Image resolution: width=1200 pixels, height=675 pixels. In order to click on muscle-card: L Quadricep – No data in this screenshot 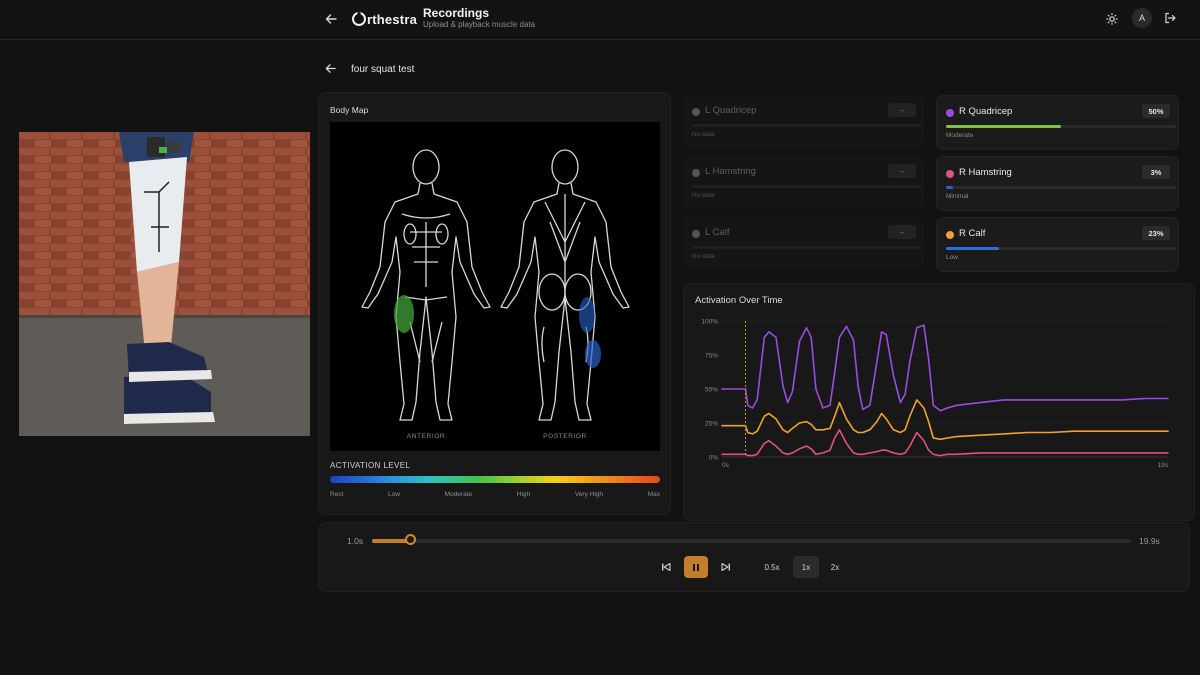, I will do `click(803, 121)`.